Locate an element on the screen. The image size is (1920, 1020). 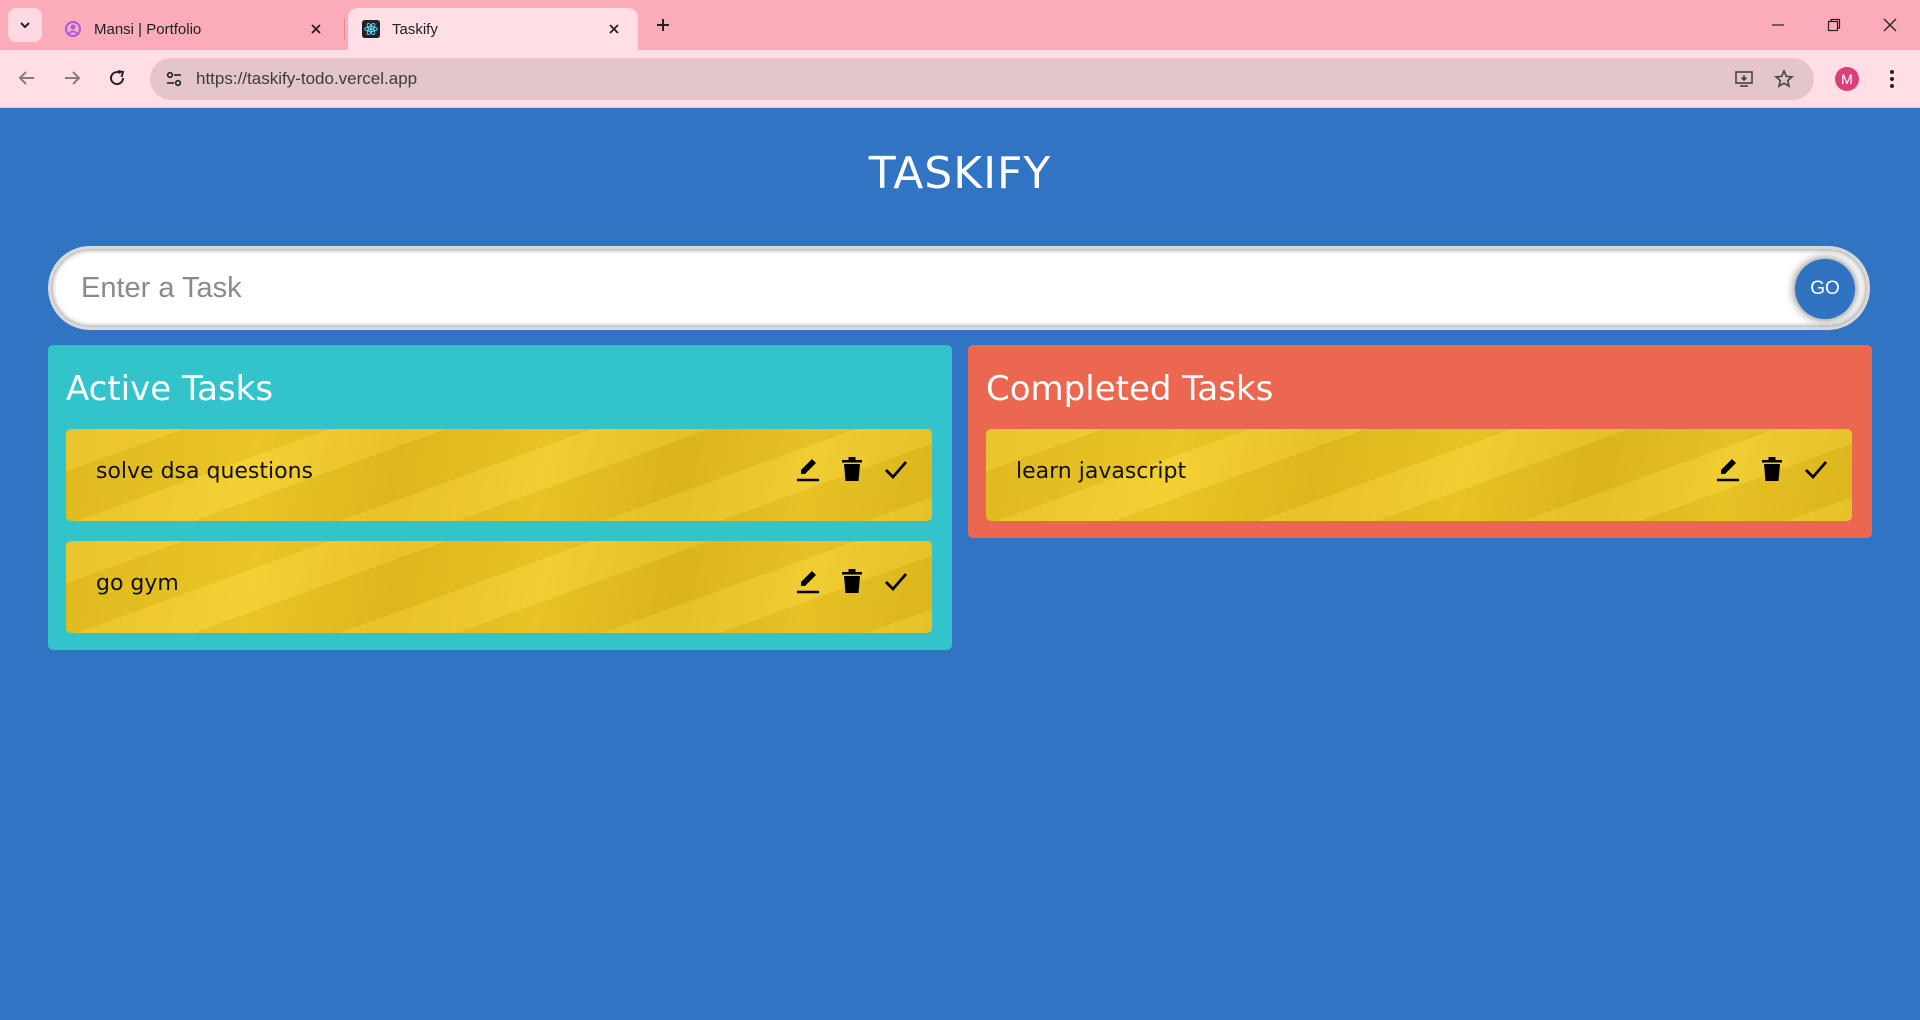
more-menu-icon is located at coordinates (1892, 79).